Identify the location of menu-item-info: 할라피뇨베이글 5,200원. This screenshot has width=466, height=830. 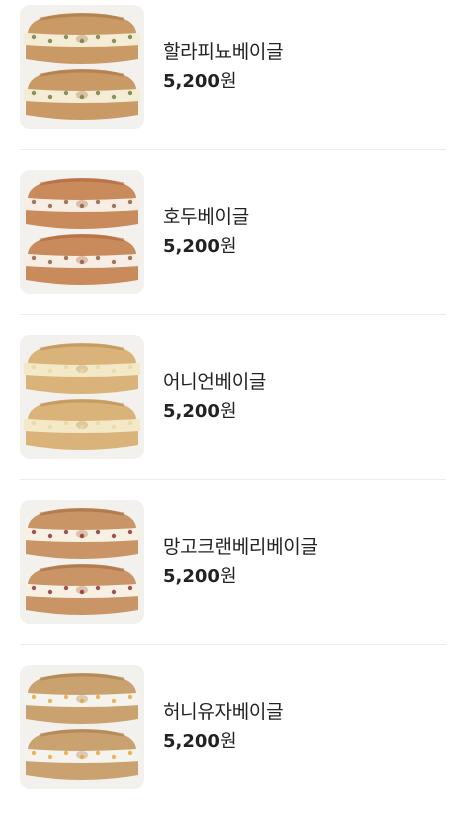
(223, 66).